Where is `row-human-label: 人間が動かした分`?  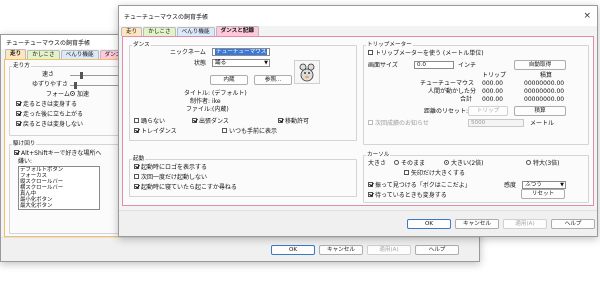 row-human-label: 人間が動かした分 is located at coordinates (452, 91).